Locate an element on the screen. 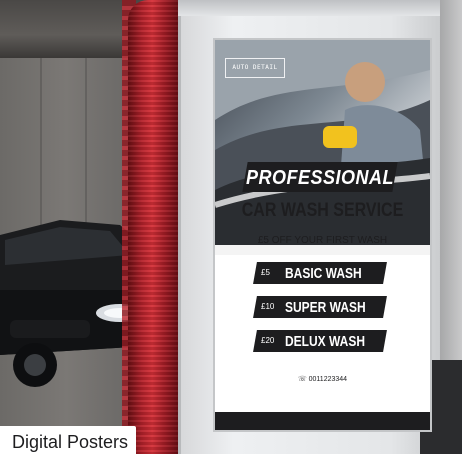 The width and height of the screenshot is (462, 454). service-price: £5 is located at coordinates (265, 272).